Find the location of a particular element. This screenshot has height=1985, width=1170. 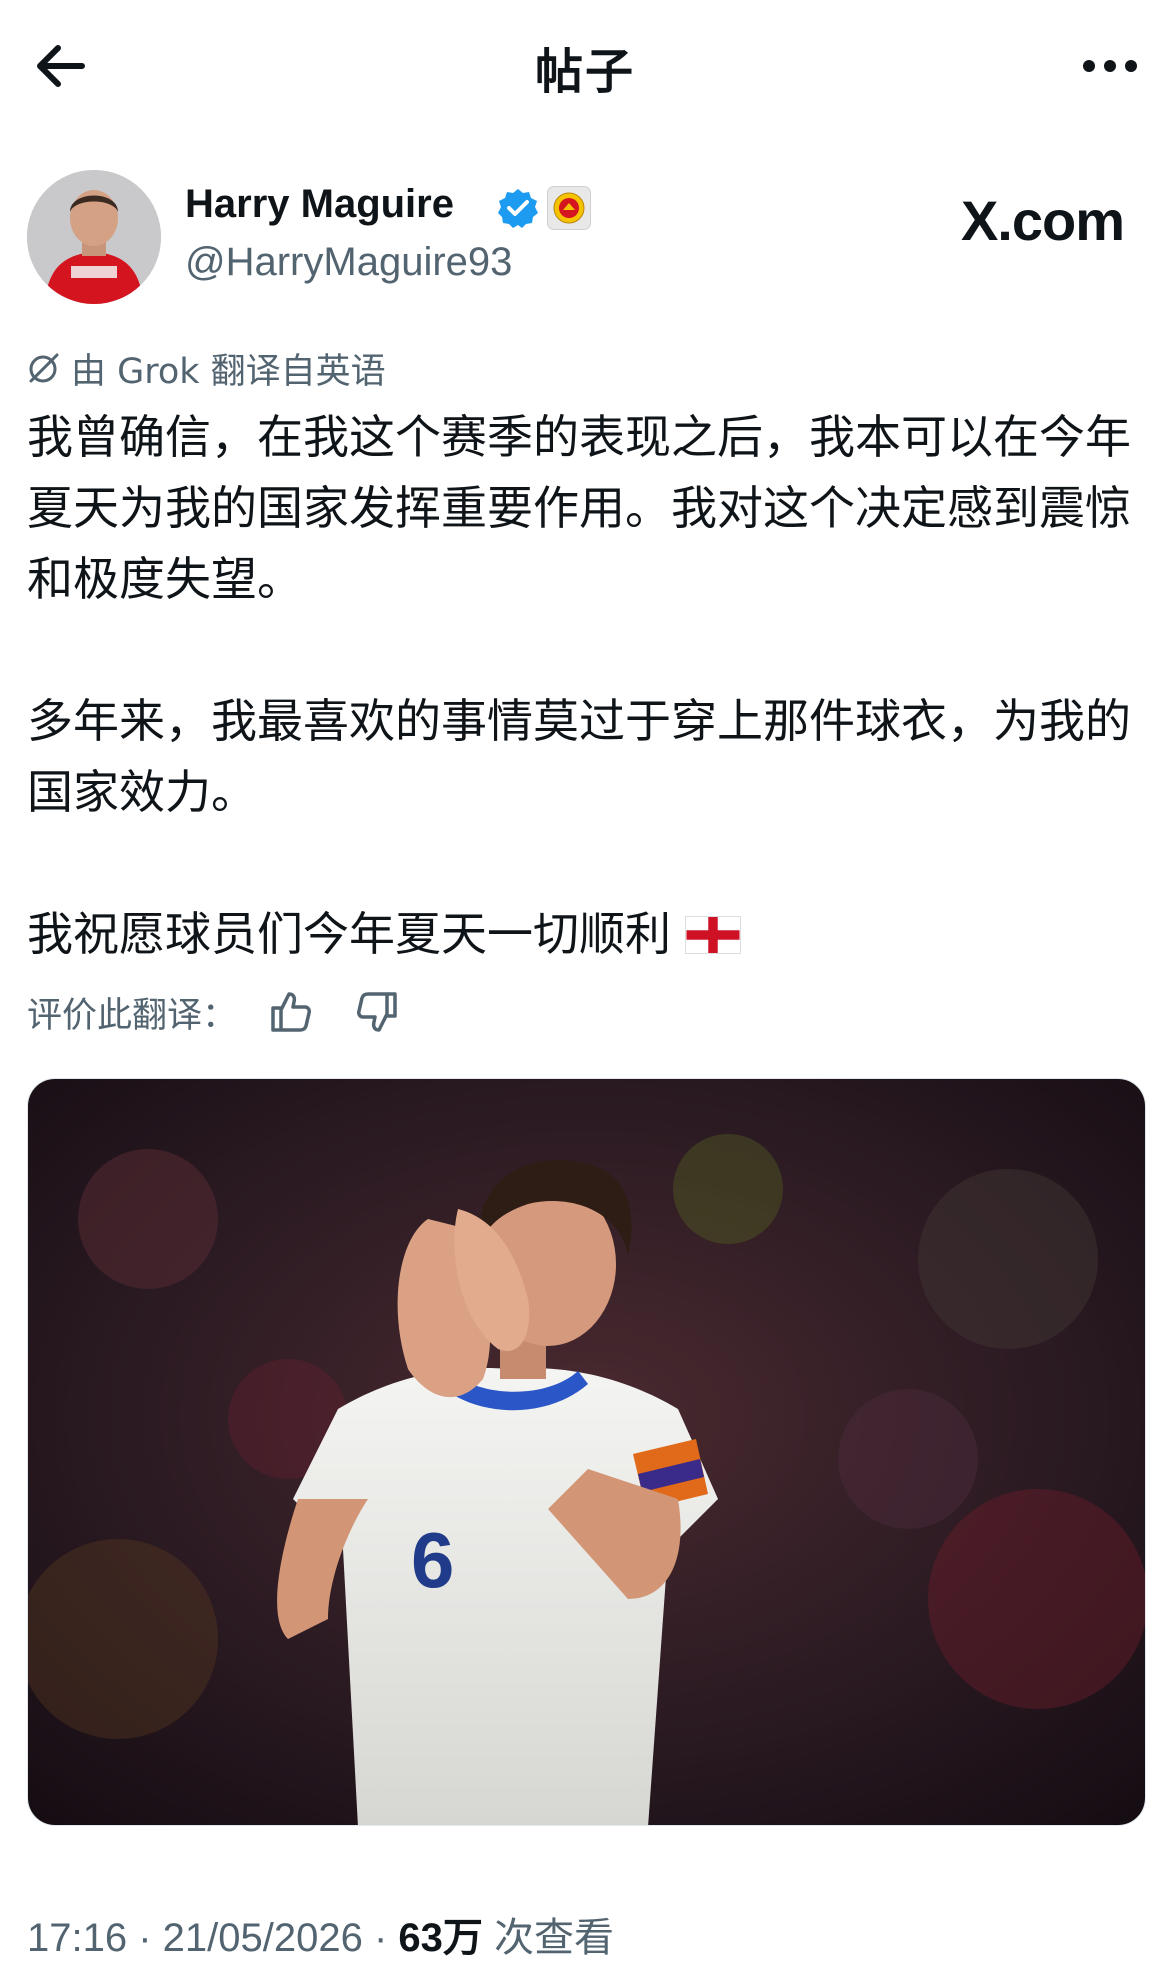

thumbs-down-button is located at coordinates (377, 1012).